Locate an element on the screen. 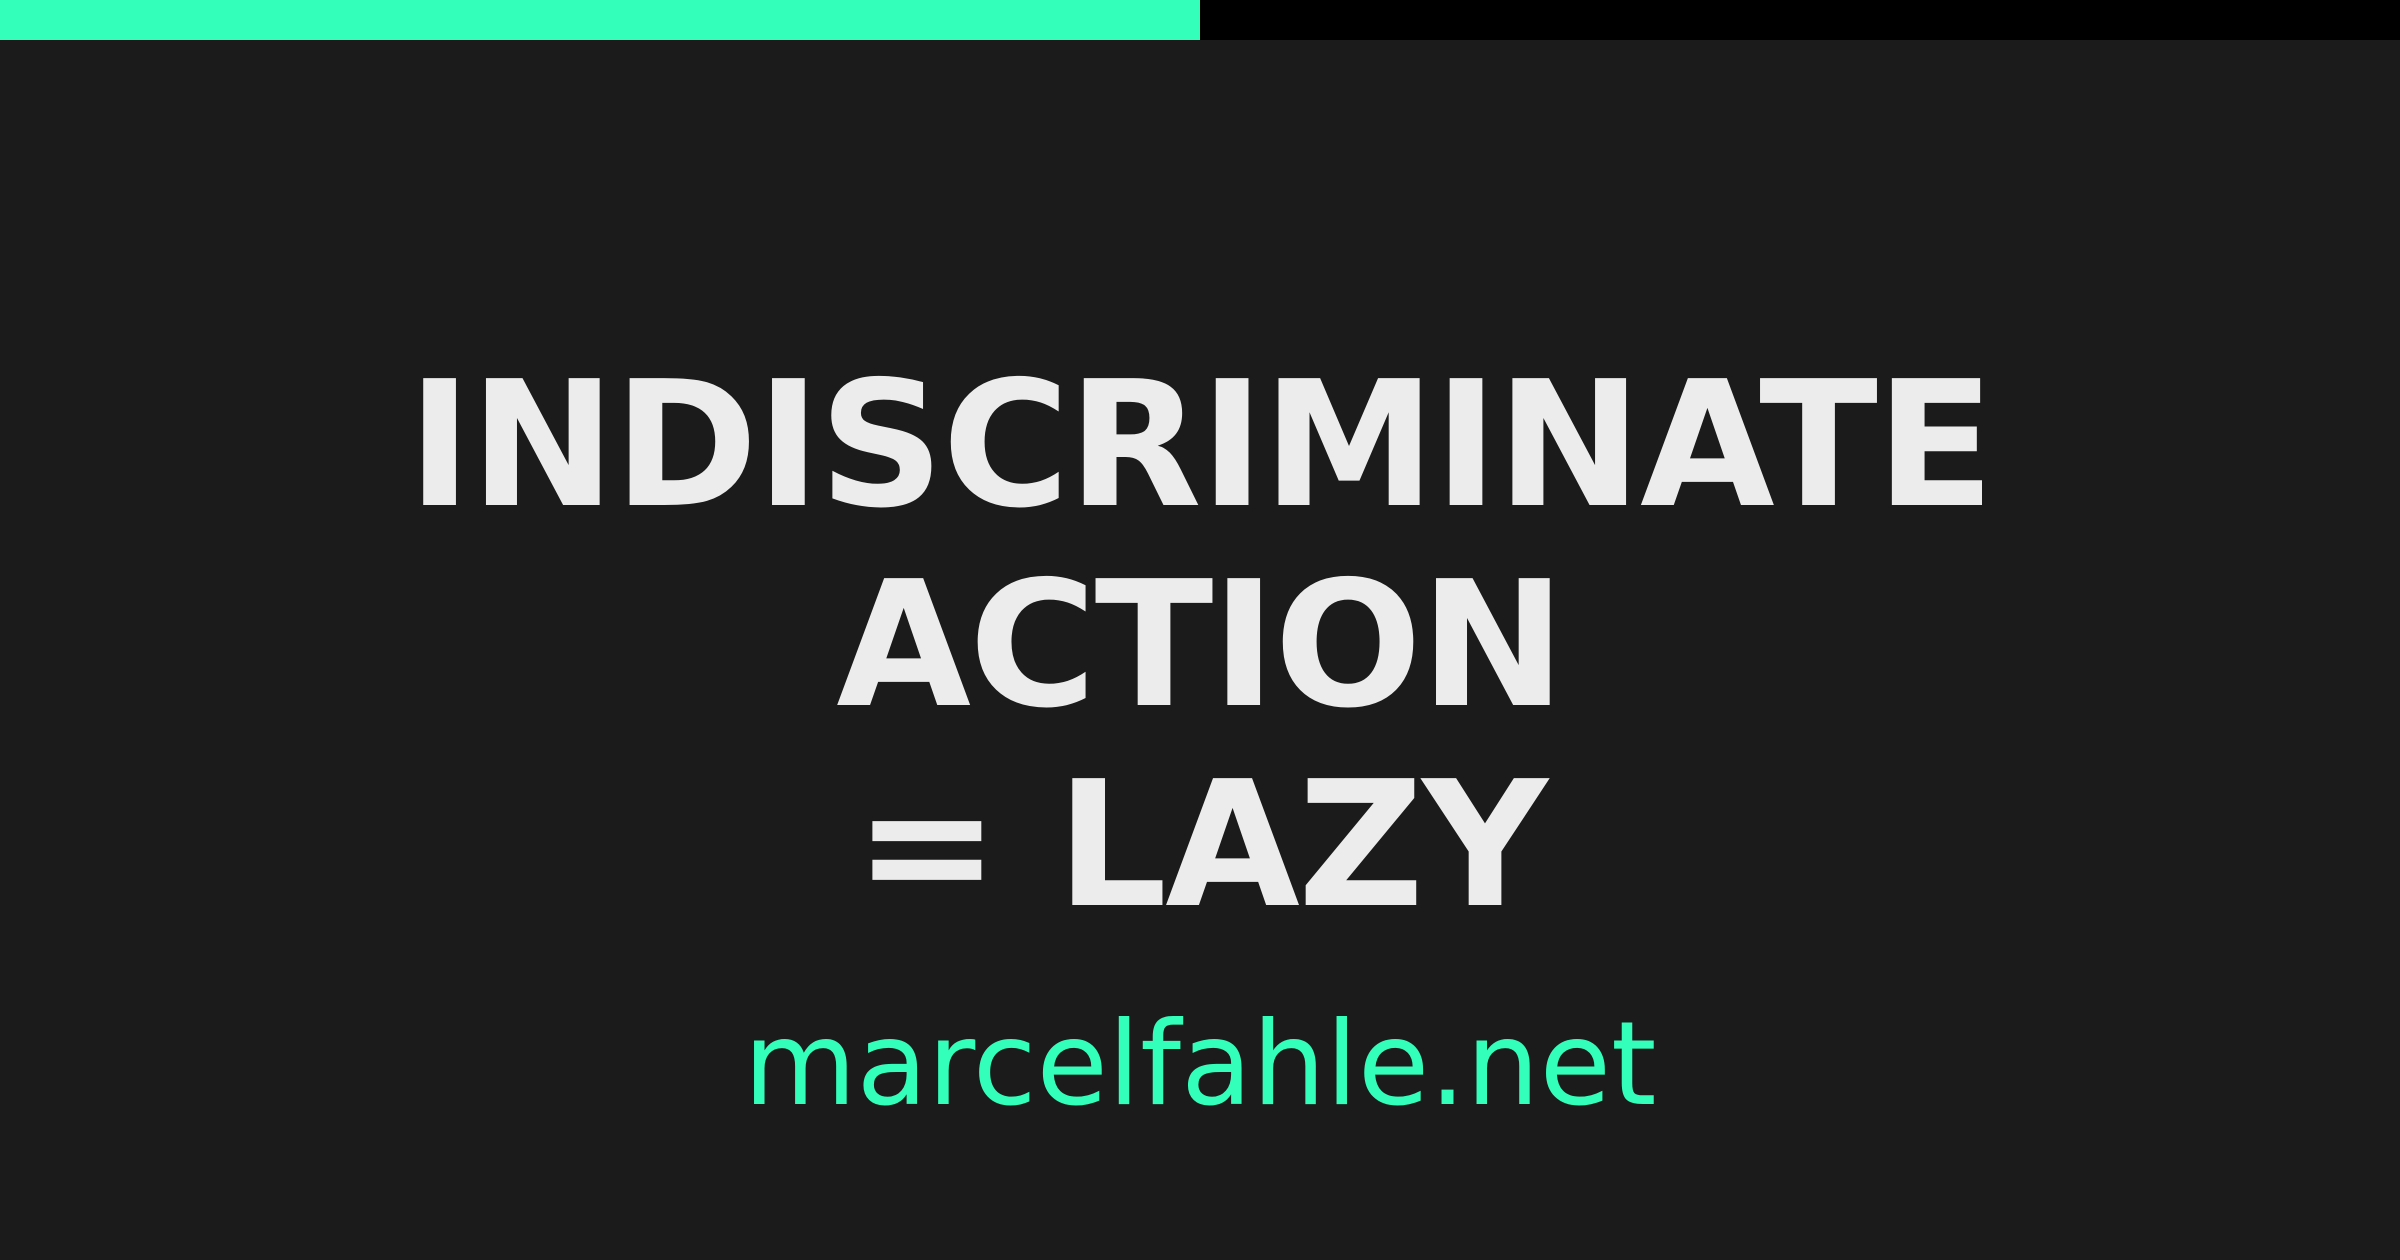  headline-line-2: ACTION is located at coordinates (1200, 645).